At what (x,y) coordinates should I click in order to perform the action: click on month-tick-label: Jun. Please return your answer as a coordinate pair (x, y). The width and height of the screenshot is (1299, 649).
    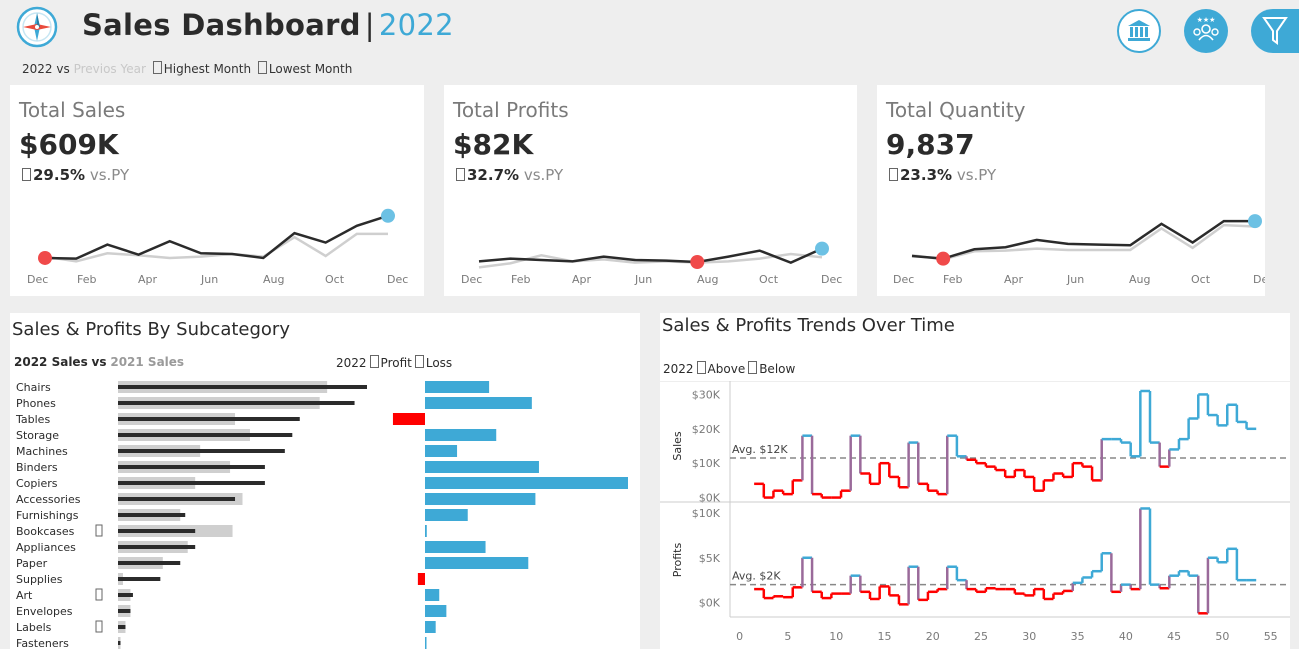
    Looking at the image, I should click on (209, 279).